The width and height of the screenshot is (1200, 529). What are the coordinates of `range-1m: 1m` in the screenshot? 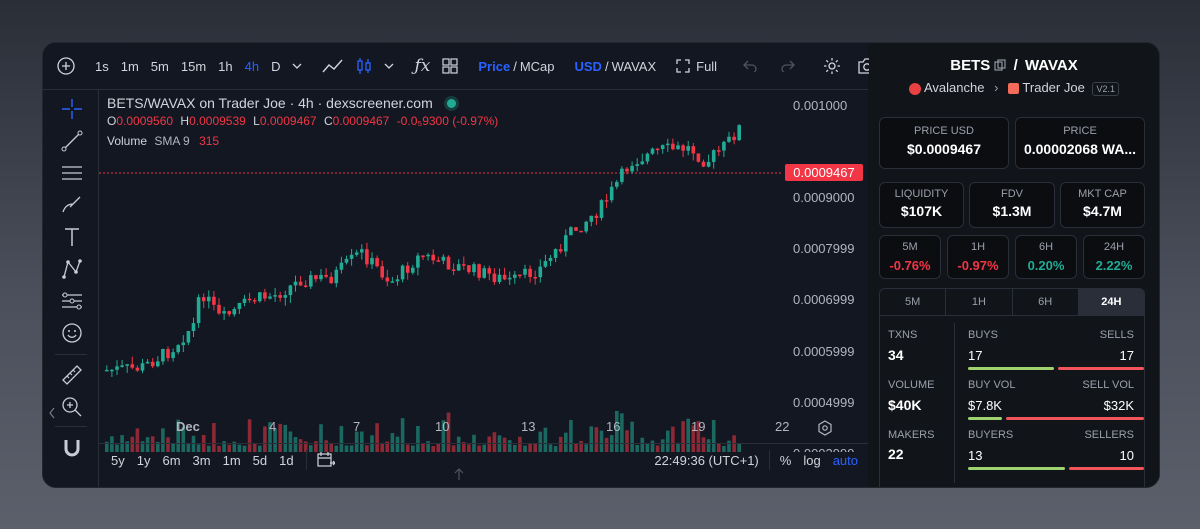 It's located at (232, 460).